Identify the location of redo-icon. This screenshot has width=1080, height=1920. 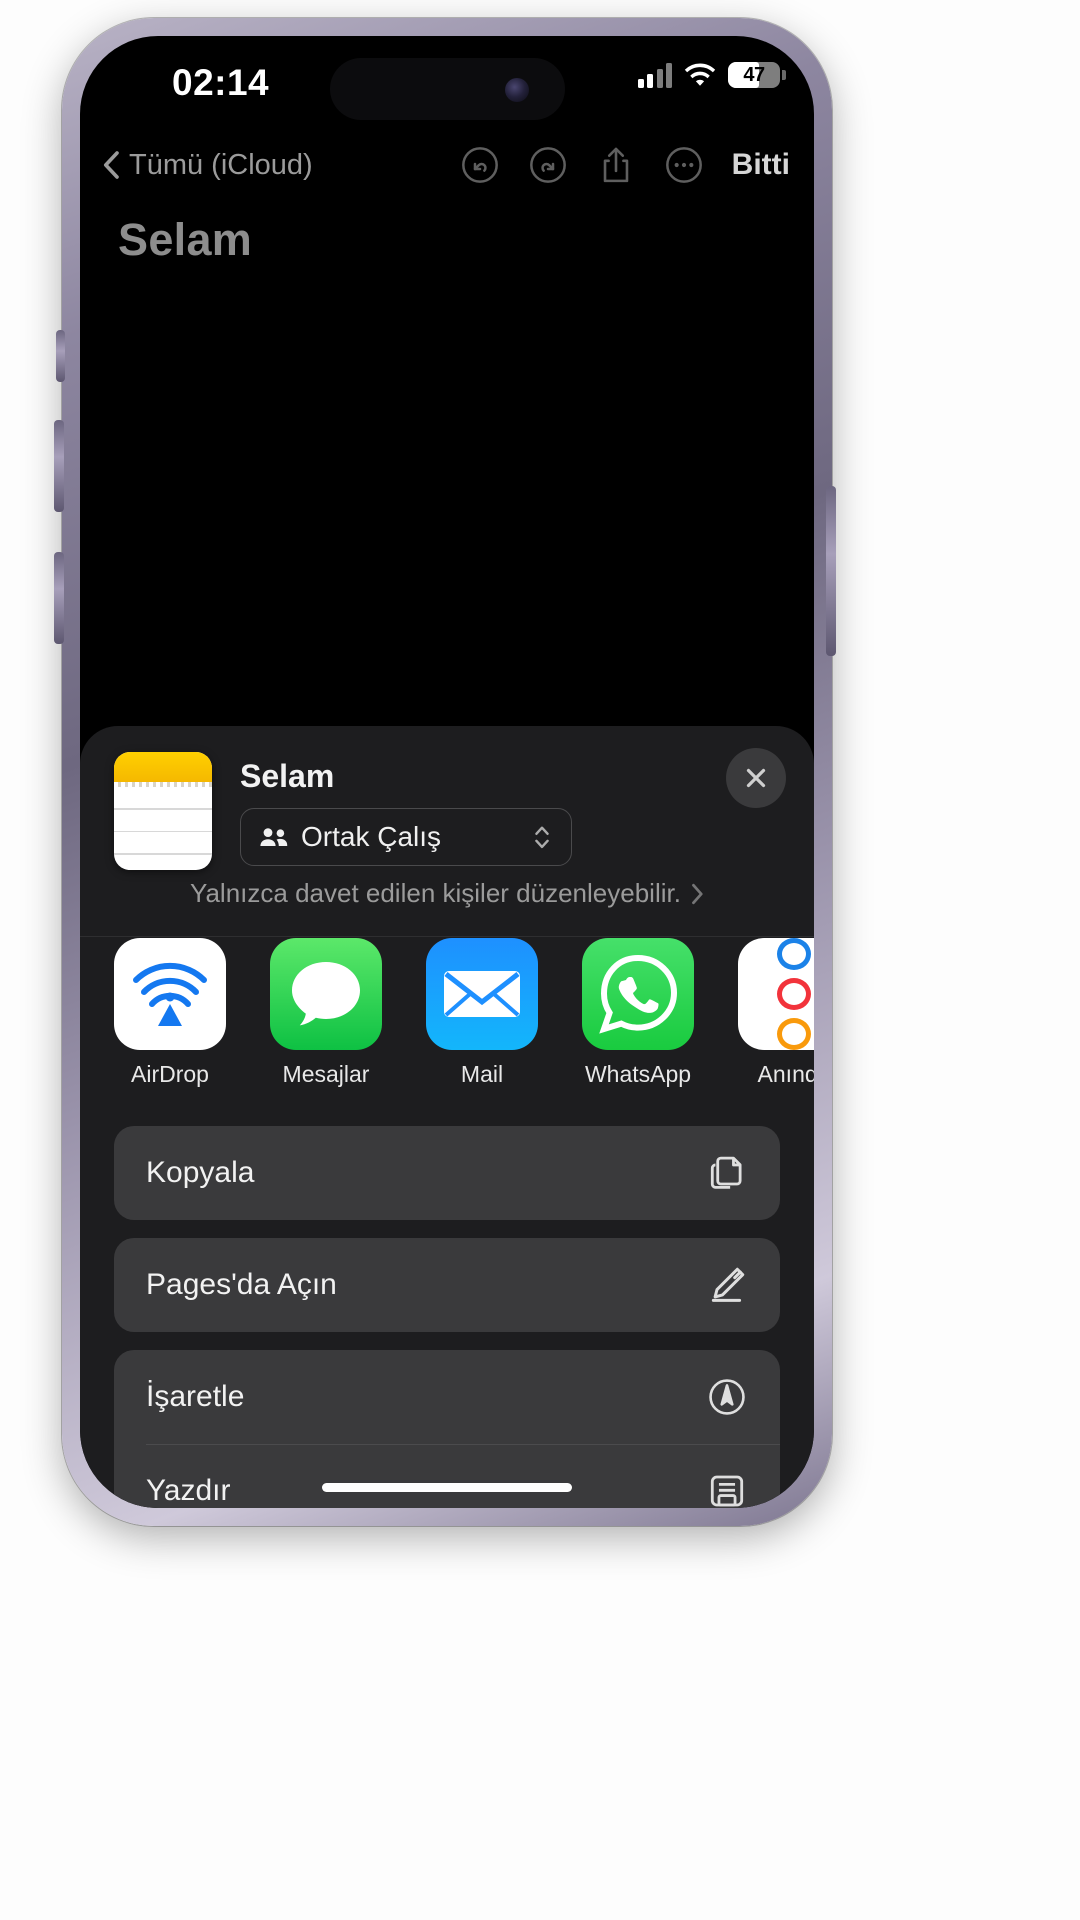
(548, 165).